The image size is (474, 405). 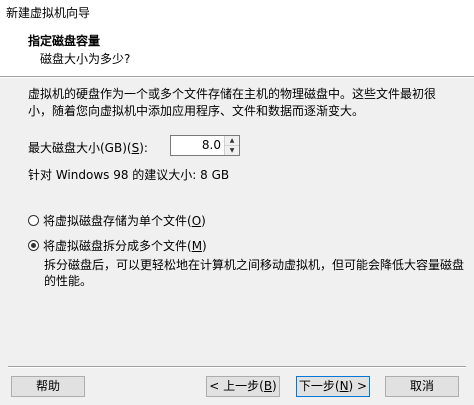 I want to click on spinner-up-icon: ▲, so click(x=232, y=141).